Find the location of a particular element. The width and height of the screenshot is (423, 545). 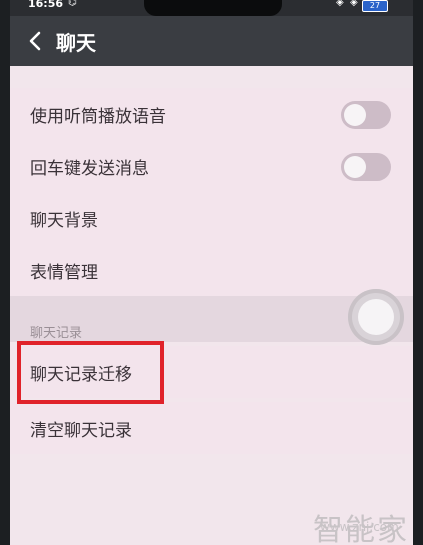

camera-notch is located at coordinates (213, 8).